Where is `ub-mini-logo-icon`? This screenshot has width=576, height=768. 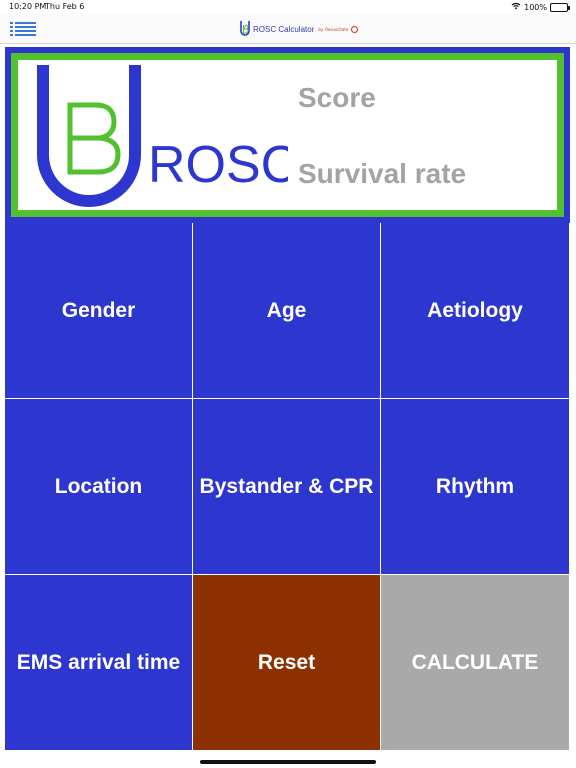
ub-mini-logo-icon is located at coordinates (245, 28).